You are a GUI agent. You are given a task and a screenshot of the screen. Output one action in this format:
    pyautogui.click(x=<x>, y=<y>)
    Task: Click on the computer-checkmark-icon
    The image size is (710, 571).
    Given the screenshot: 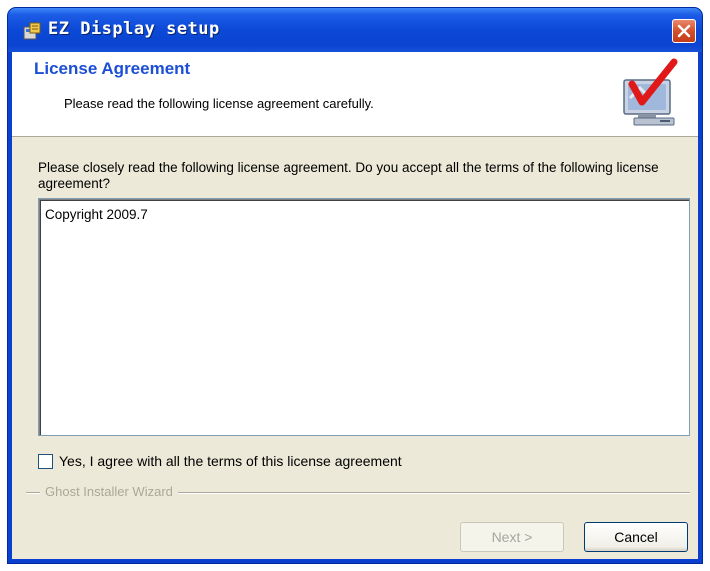 What is the action you would take?
    pyautogui.click(x=649, y=95)
    